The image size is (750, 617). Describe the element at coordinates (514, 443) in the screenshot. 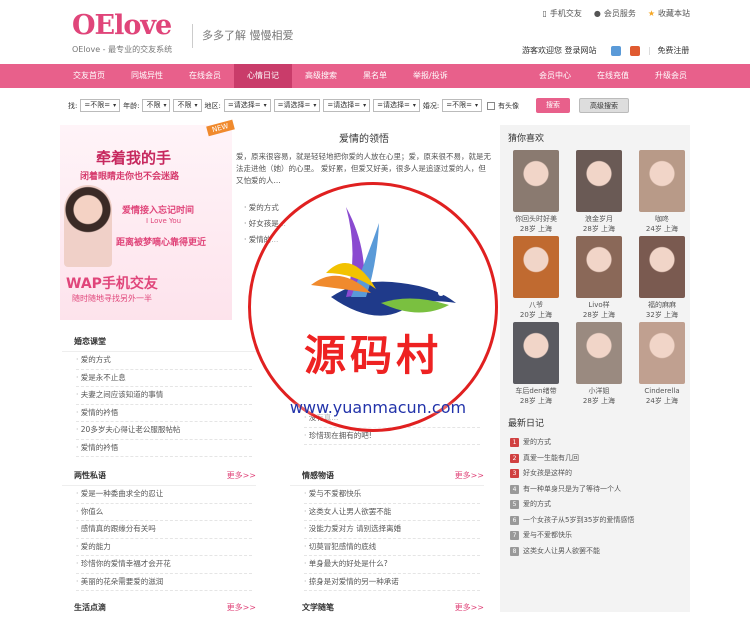

I see `rank-number: 1` at that location.